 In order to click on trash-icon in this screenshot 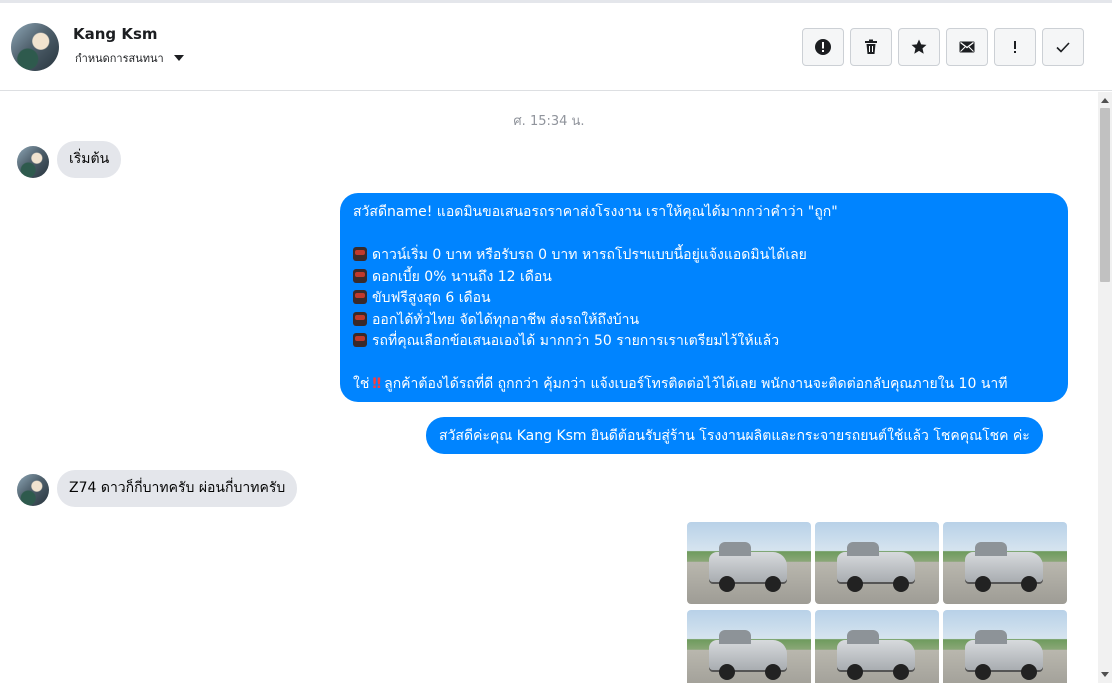, I will do `click(871, 46)`.